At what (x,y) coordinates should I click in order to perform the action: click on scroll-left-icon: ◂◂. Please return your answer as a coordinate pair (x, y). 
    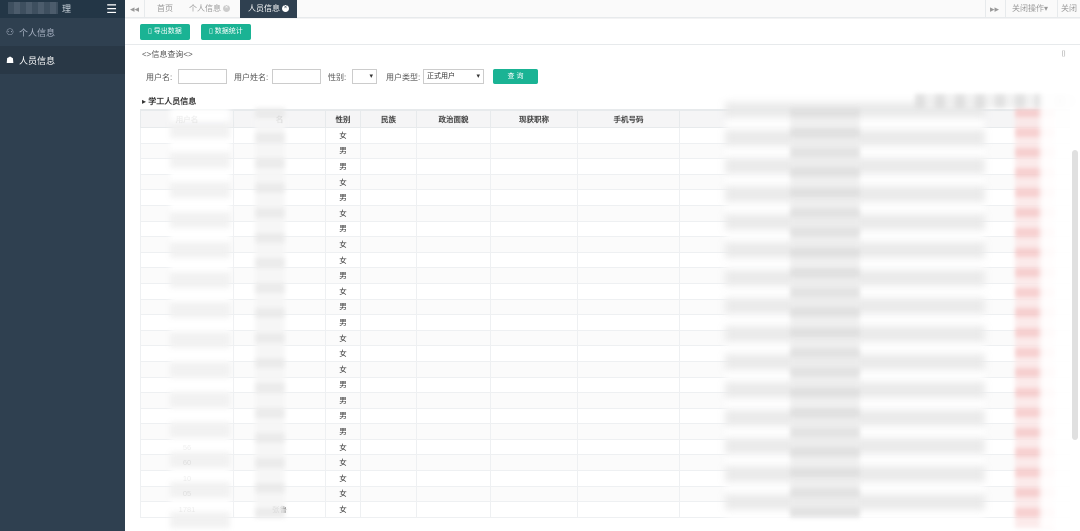
    Looking at the image, I should click on (135, 9).